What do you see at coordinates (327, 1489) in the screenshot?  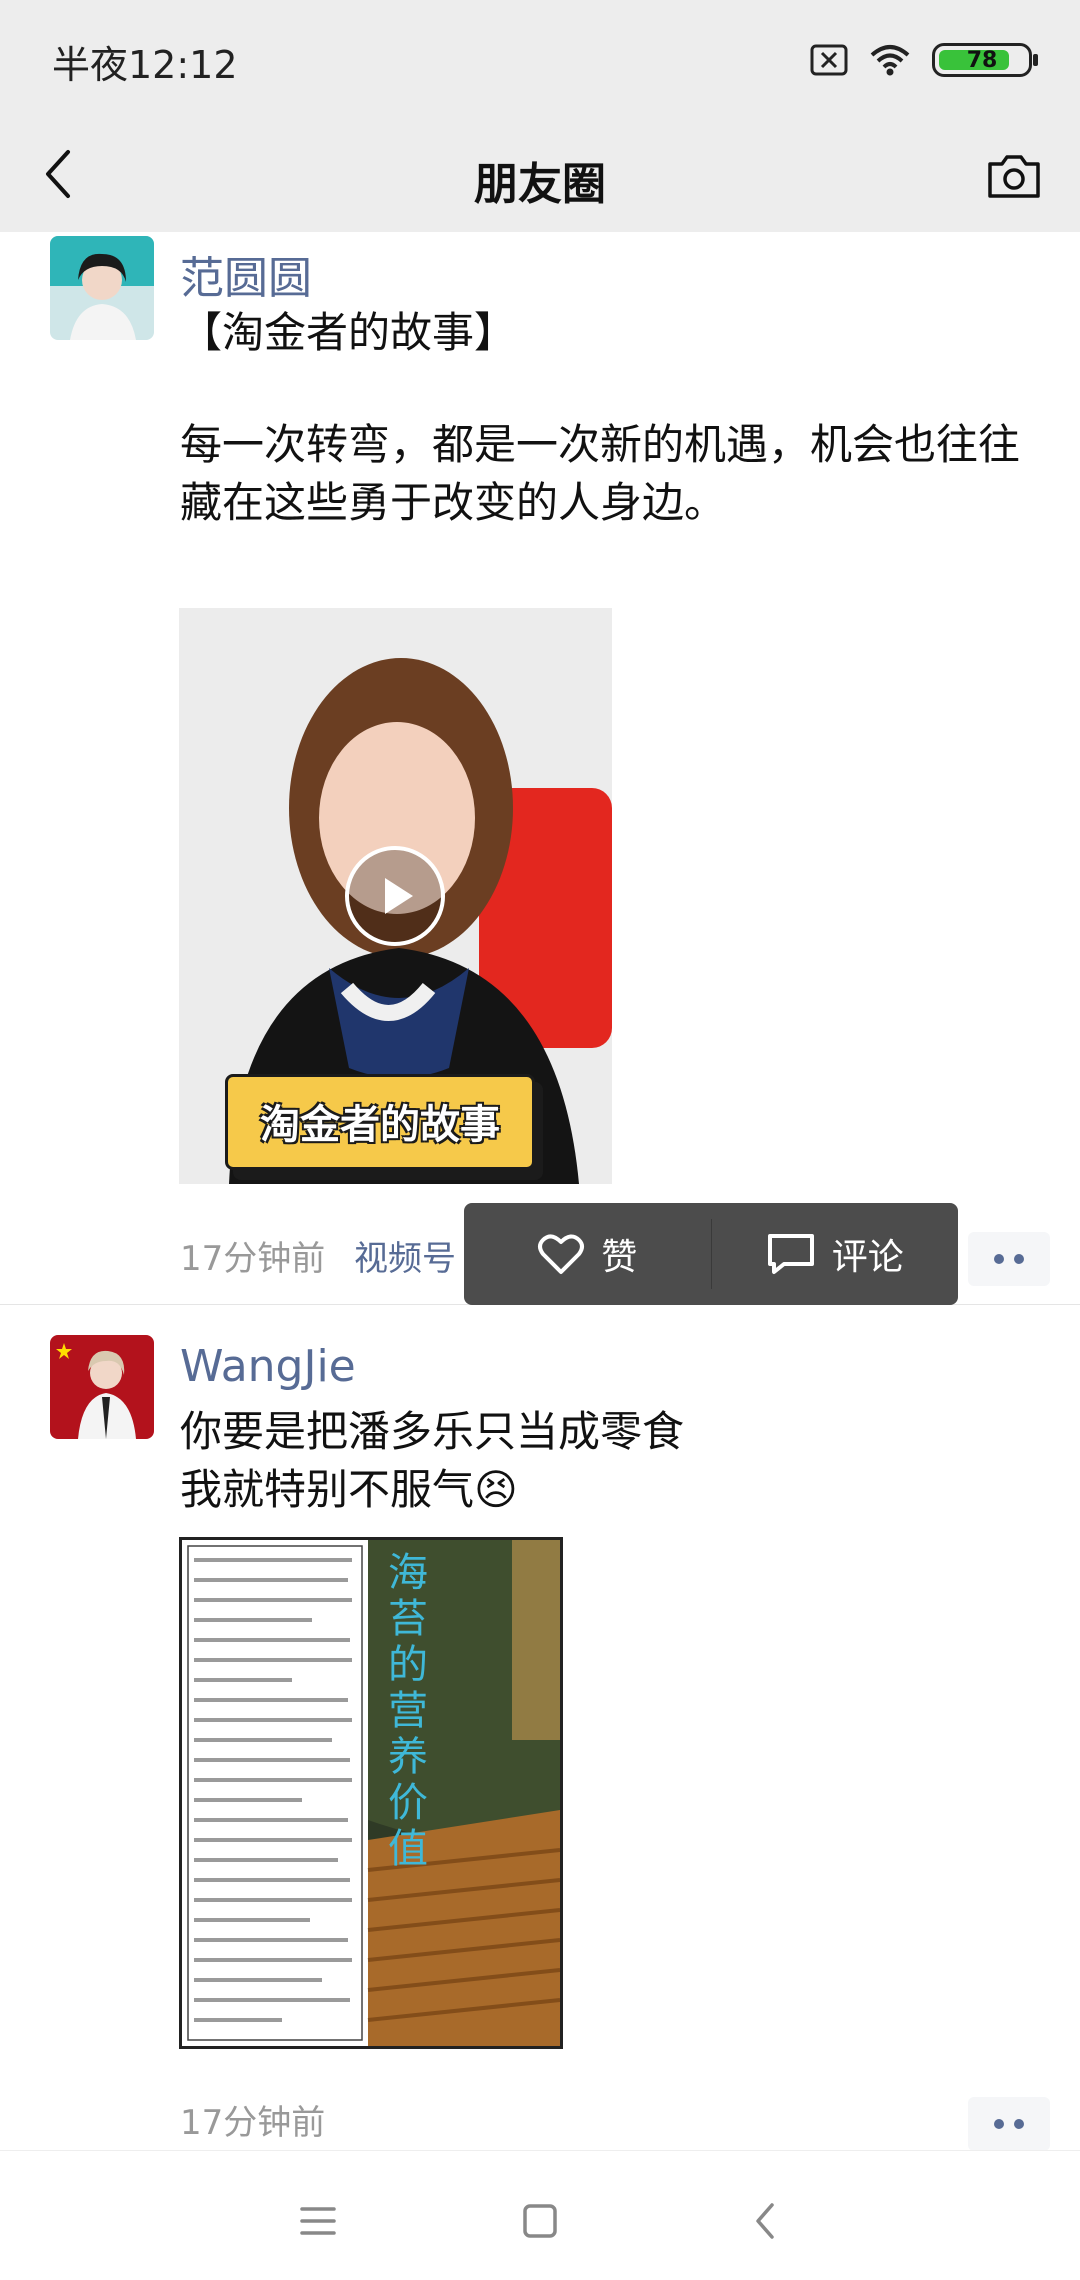 I see `post-text-line: 我就特别不服气` at bounding box center [327, 1489].